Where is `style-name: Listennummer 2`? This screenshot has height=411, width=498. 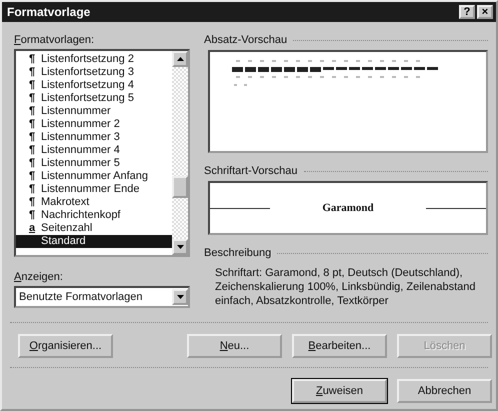 style-name: Listennummer 2 is located at coordinates (80, 124).